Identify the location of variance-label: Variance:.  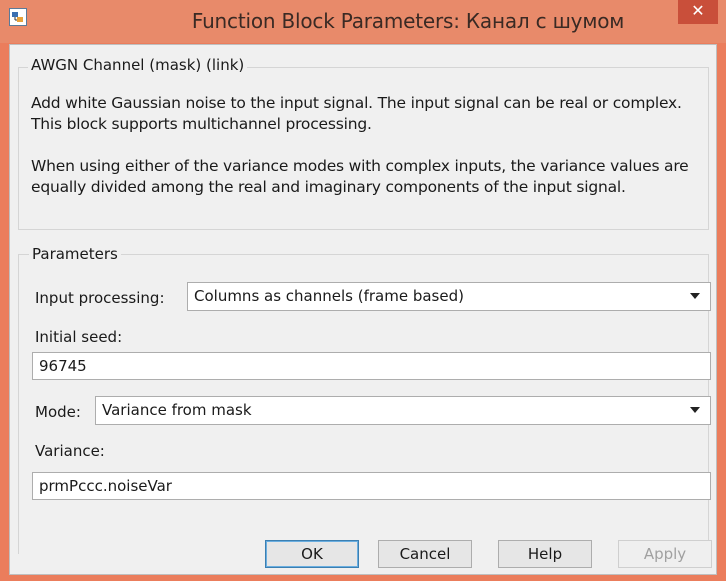
(70, 451).